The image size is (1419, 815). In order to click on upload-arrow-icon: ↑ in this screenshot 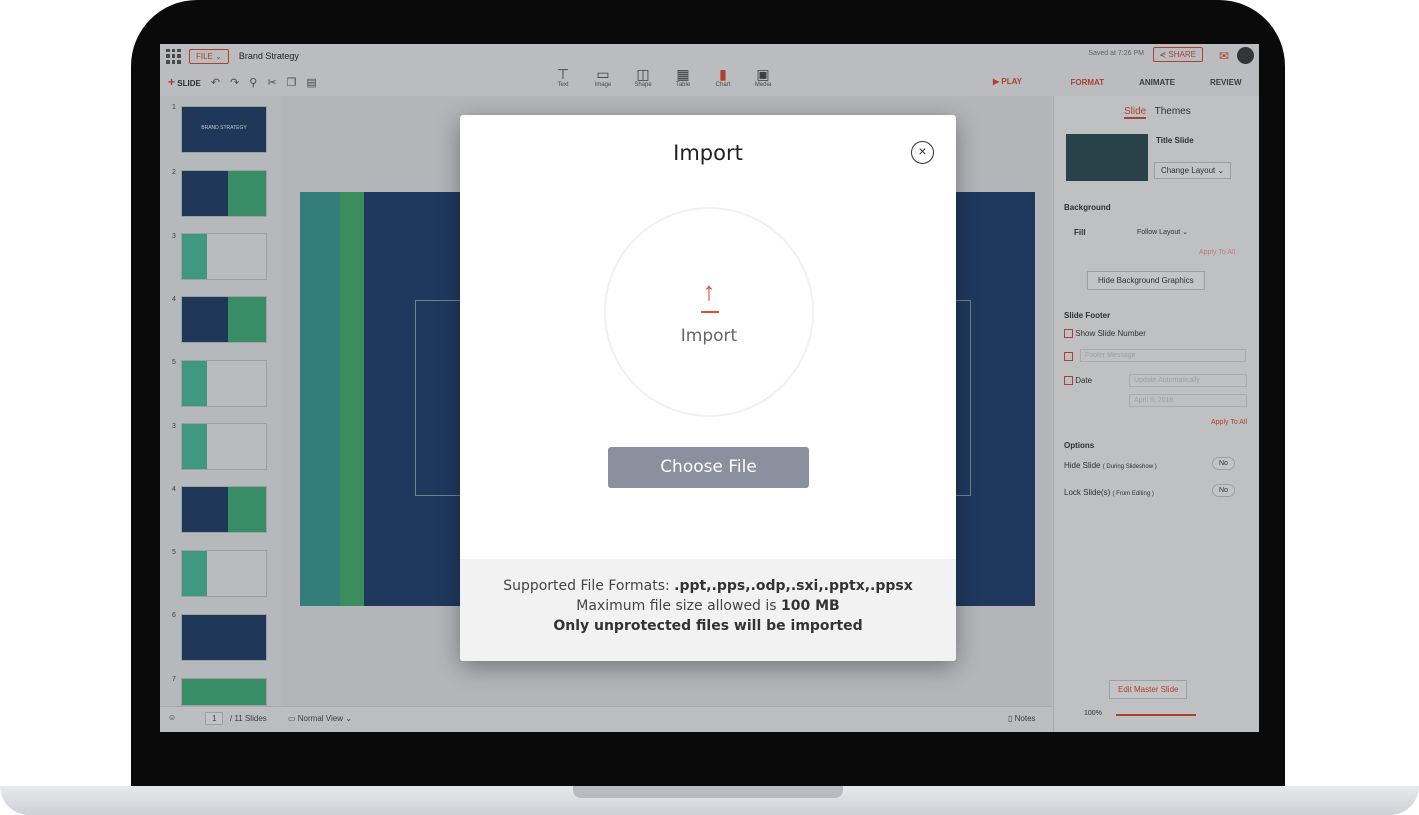, I will do `click(709, 291)`.